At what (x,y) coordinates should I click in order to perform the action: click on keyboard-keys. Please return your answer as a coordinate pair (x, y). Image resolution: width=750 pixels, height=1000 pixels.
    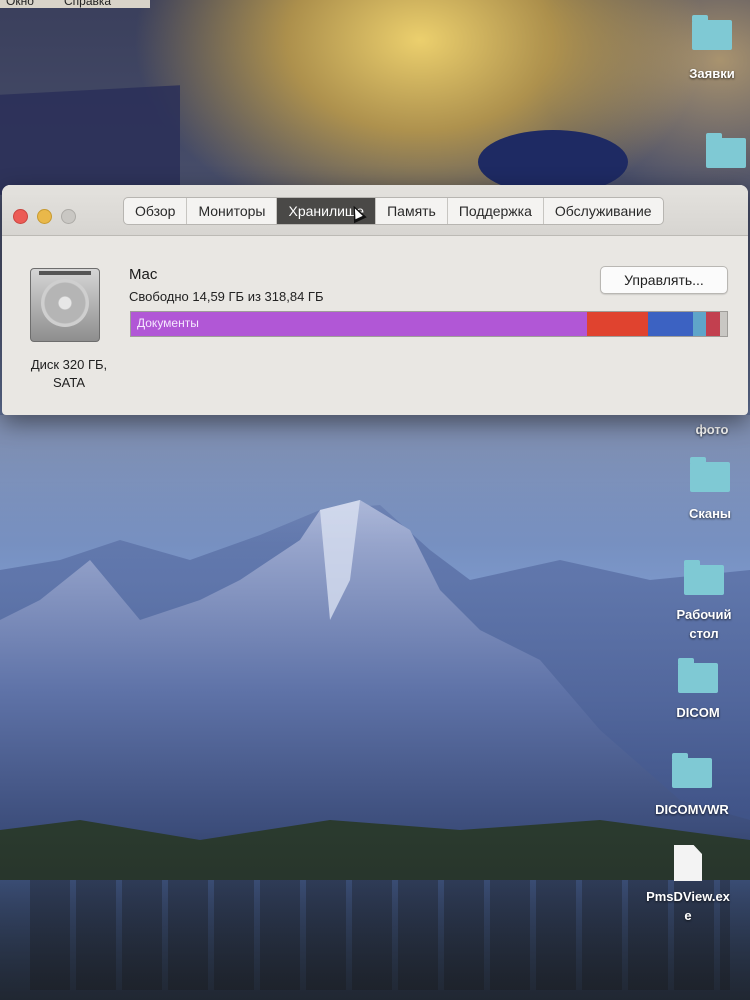
    Looking at the image, I should click on (380, 935).